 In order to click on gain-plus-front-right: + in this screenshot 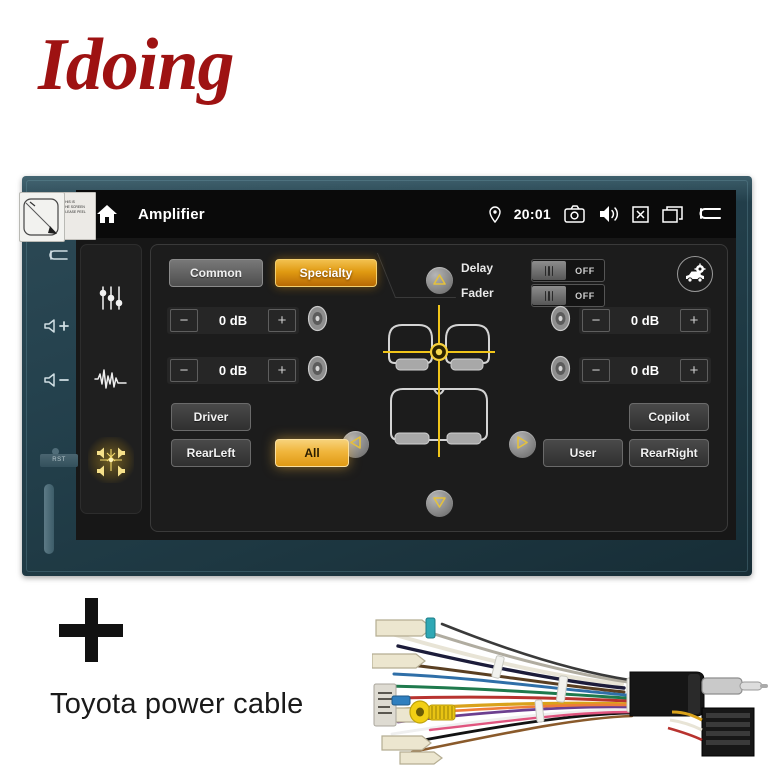, I will do `click(694, 320)`.